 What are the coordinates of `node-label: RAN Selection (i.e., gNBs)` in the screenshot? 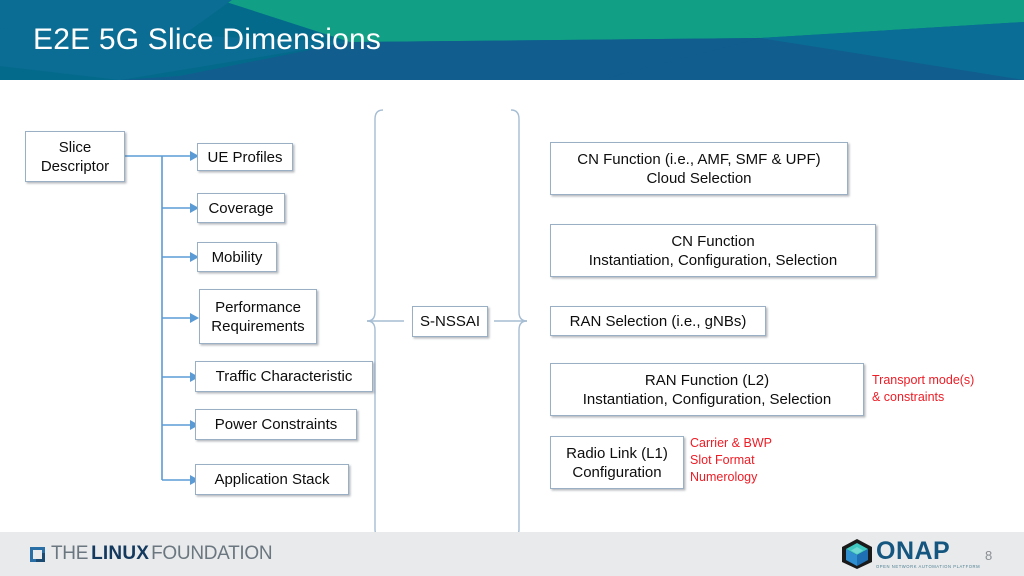 It's located at (658, 321).